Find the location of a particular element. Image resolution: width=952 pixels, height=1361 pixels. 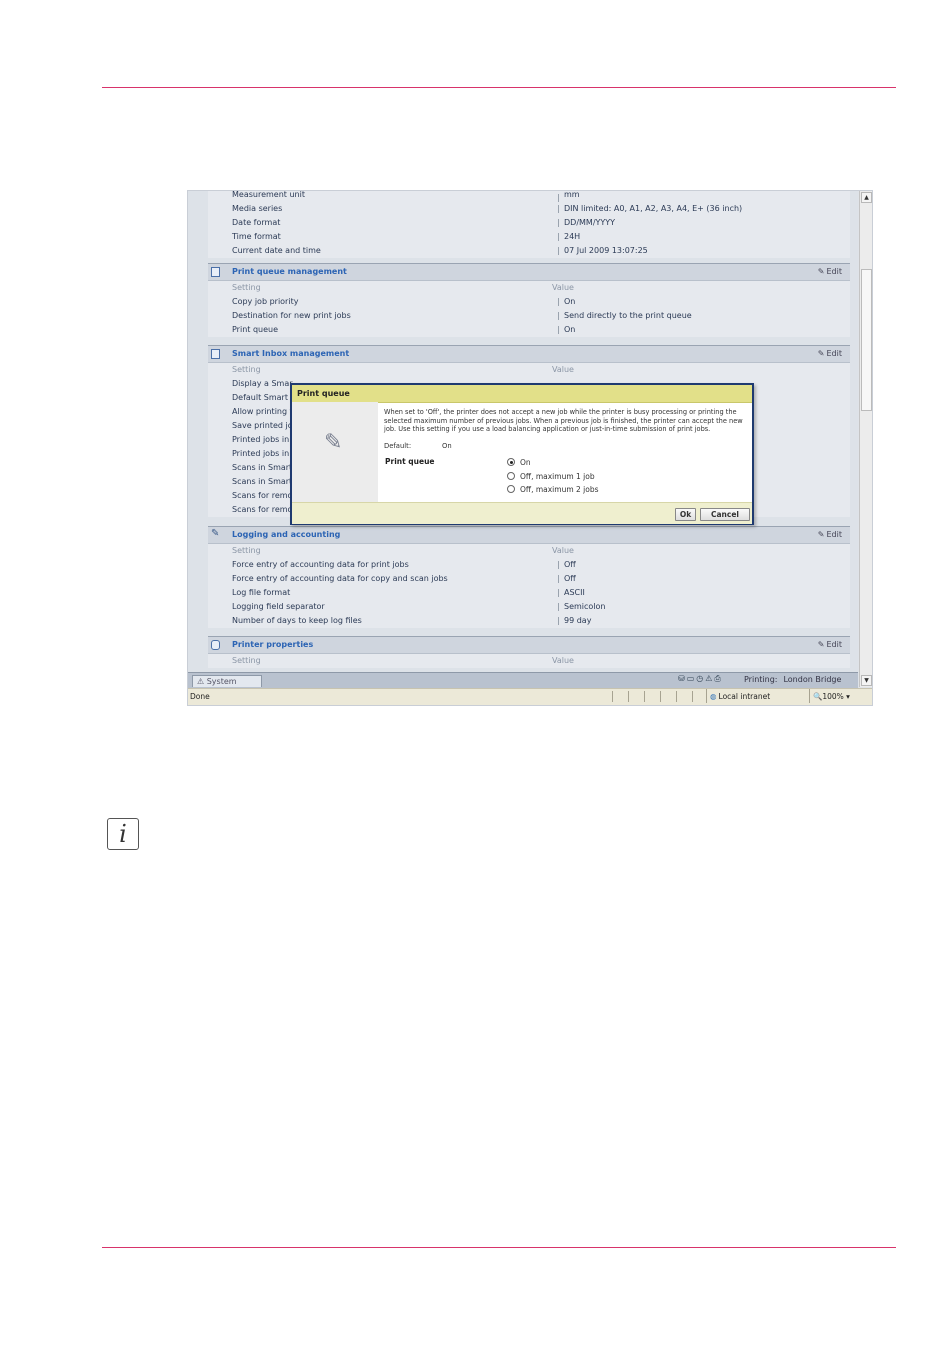

setting-label: Destination for new print jobs is located at coordinates (291, 315).